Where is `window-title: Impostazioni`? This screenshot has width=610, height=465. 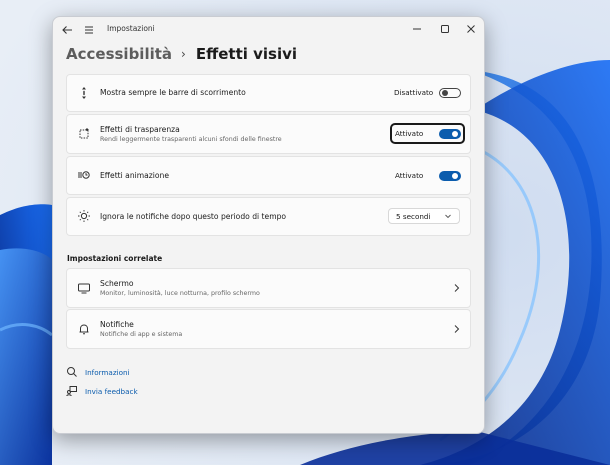 window-title: Impostazioni is located at coordinates (131, 28).